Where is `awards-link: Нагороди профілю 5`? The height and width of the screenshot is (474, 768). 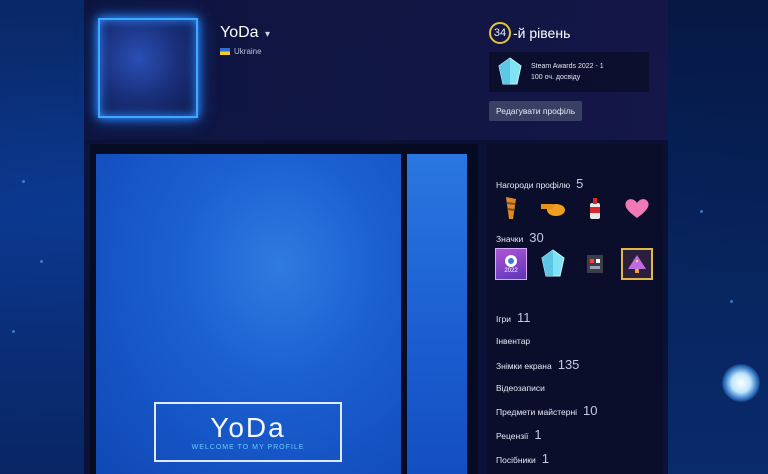
awards-link: Нагороди профілю 5 is located at coordinates (539, 183).